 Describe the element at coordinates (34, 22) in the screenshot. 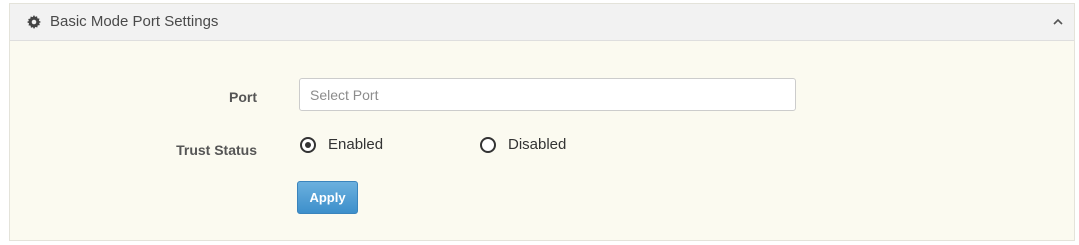

I see `gear-icon` at that location.